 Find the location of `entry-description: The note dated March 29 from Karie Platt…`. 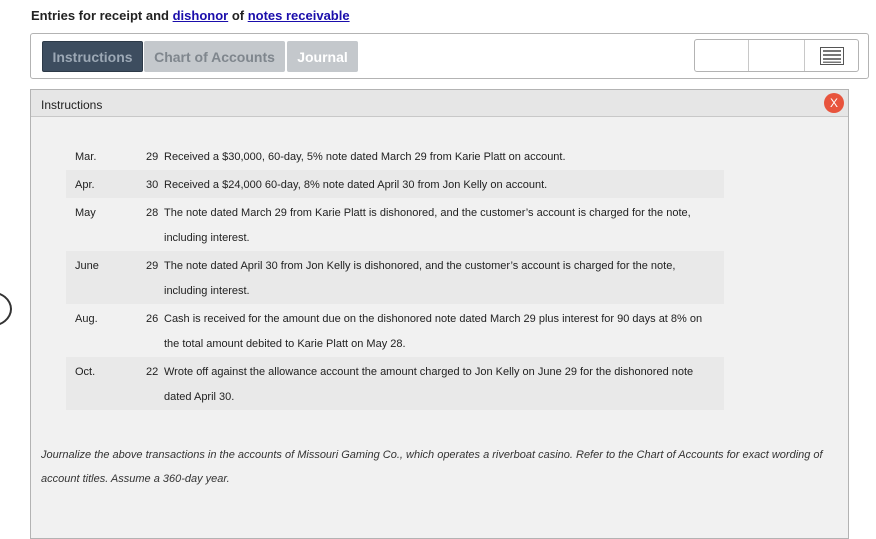

entry-description: The note dated March 29 from Karie Platt… is located at coordinates (427, 225).